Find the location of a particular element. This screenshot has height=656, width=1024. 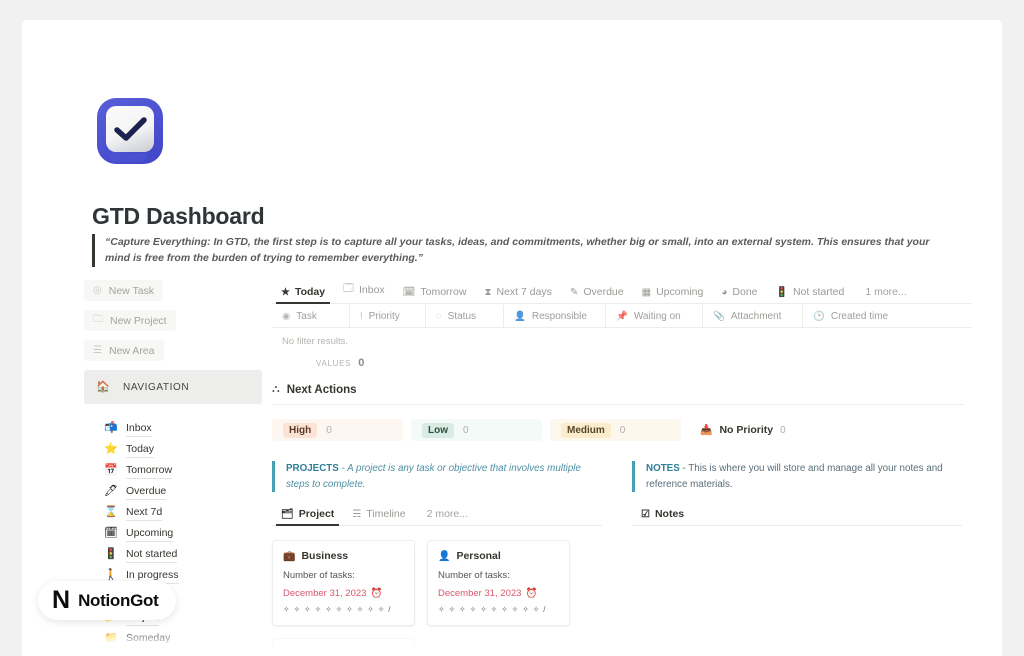

tab-label: Timeline is located at coordinates (386, 514).